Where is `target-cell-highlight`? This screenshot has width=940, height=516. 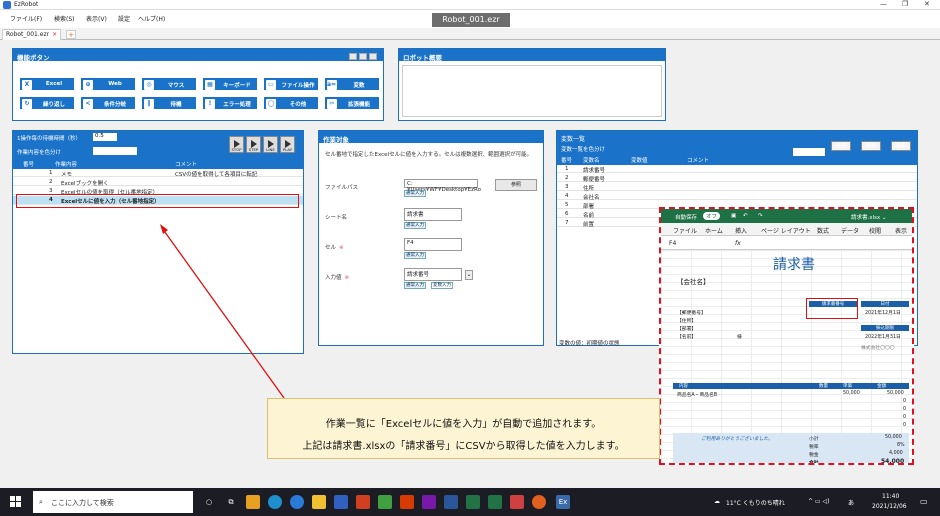 target-cell-highlight is located at coordinates (832, 308).